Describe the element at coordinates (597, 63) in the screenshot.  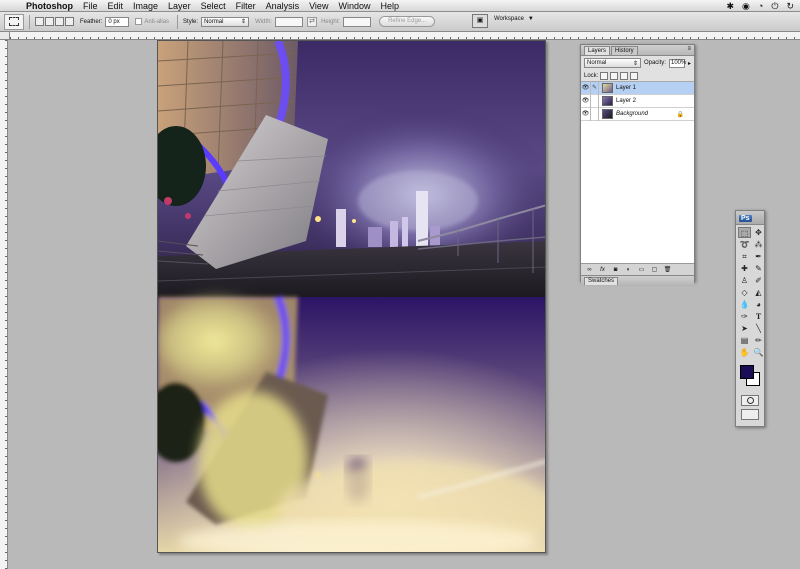
I see `blend-mode-value: Normal` at that location.